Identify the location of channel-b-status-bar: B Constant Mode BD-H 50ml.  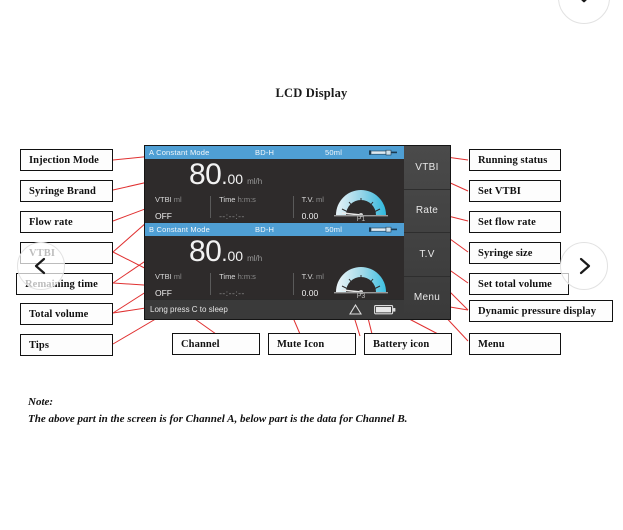
(274, 229).